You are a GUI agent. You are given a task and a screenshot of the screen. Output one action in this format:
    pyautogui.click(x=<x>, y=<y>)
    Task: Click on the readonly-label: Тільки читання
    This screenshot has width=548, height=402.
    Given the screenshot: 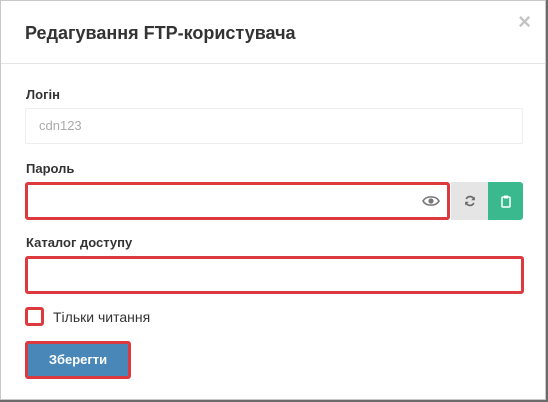 What is the action you would take?
    pyautogui.click(x=101, y=317)
    